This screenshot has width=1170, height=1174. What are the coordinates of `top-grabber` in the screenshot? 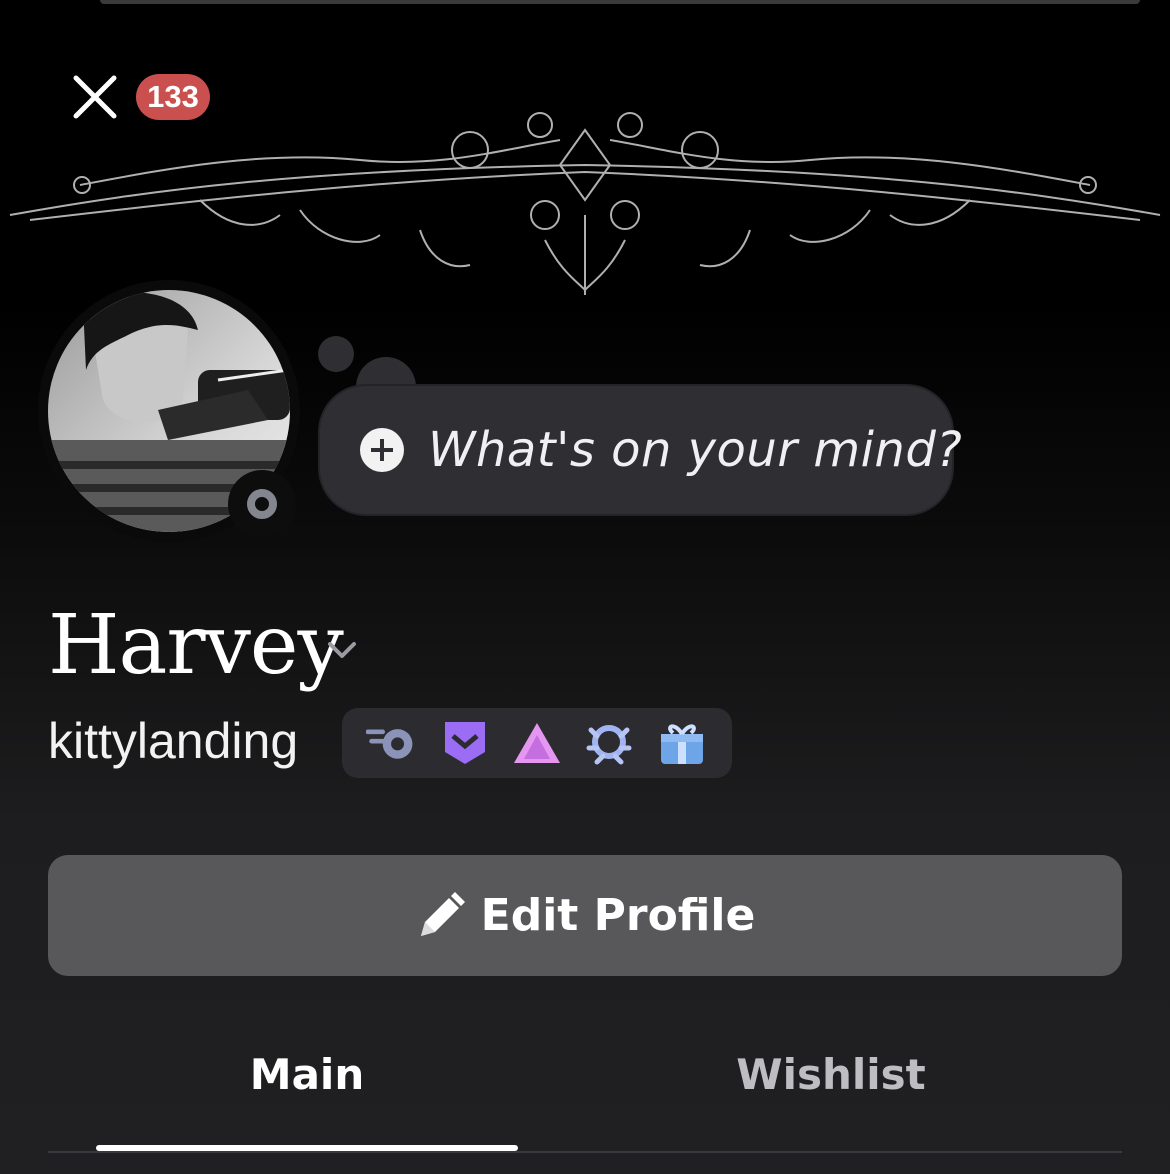 It's located at (620, 2).